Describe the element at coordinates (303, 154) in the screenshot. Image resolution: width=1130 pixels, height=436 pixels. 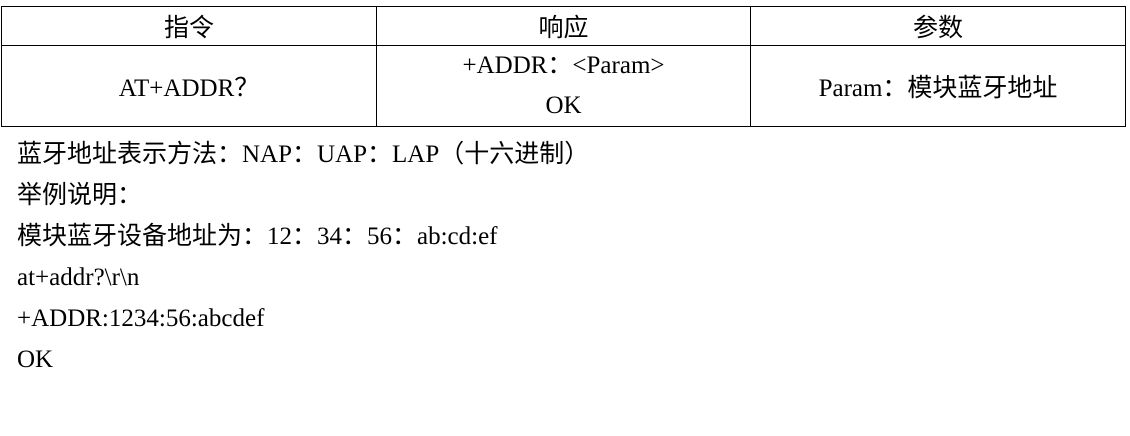
I see `note-address-format: 蓝牙地址表示方法：NAP：UAP：LAP（十六进制）` at that location.